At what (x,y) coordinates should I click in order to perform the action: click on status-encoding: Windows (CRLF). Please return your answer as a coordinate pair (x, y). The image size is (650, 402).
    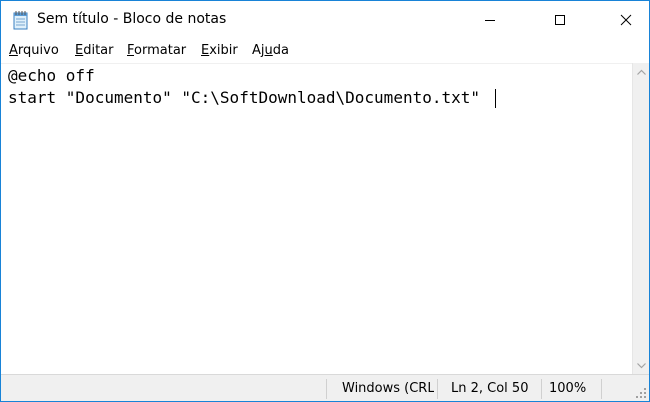
    Looking at the image, I should click on (388, 388).